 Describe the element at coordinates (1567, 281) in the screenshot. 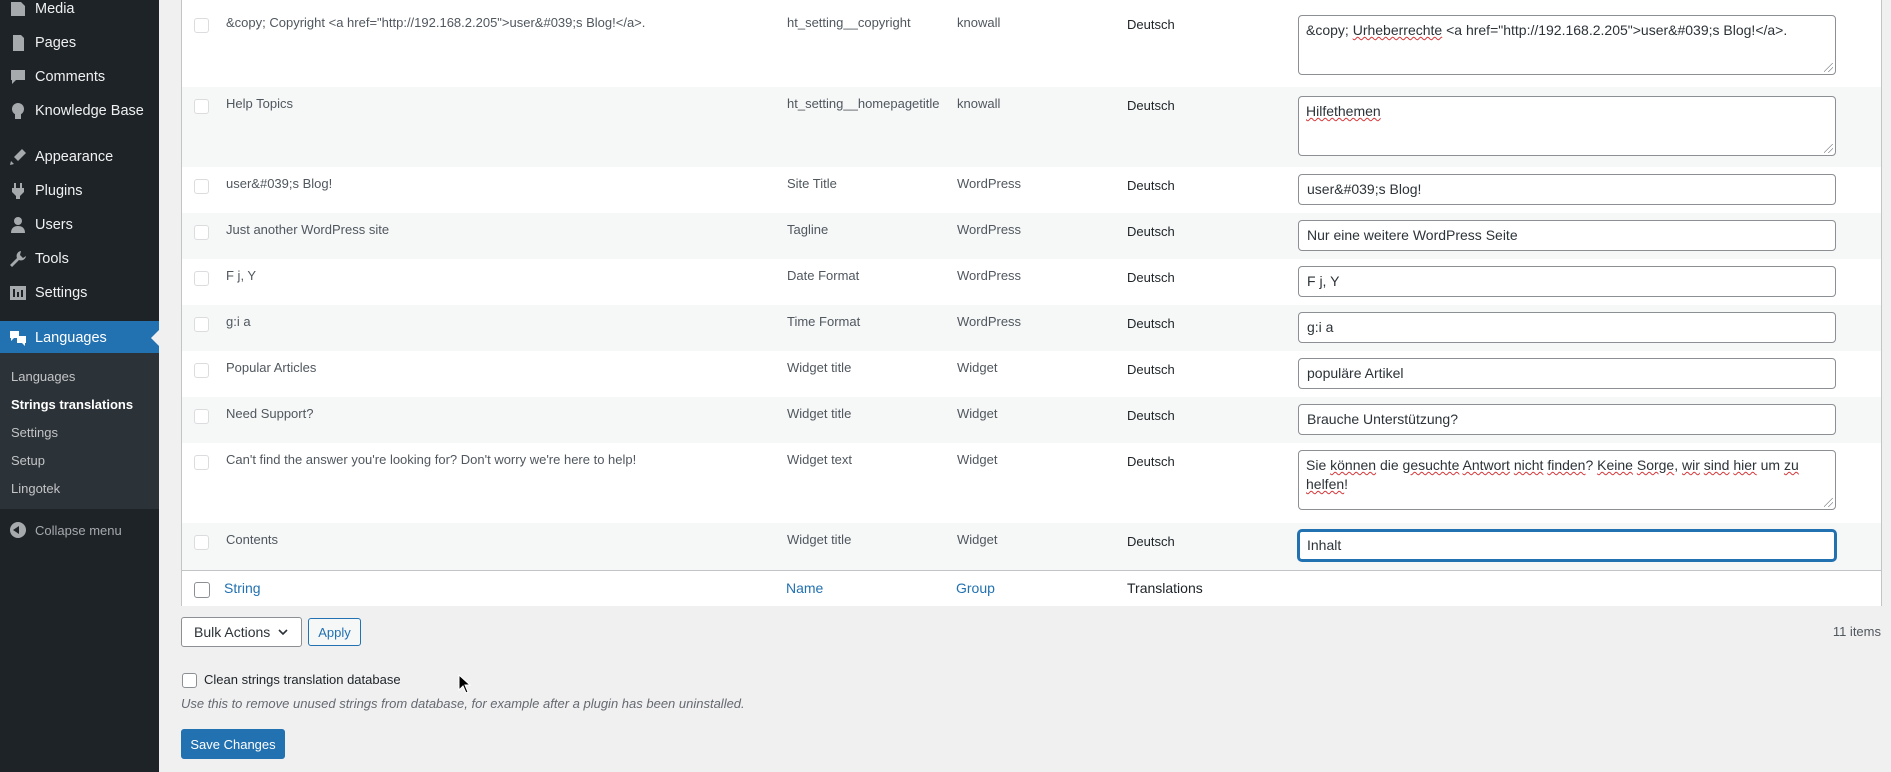

I see `translation-input: F j, Y` at that location.